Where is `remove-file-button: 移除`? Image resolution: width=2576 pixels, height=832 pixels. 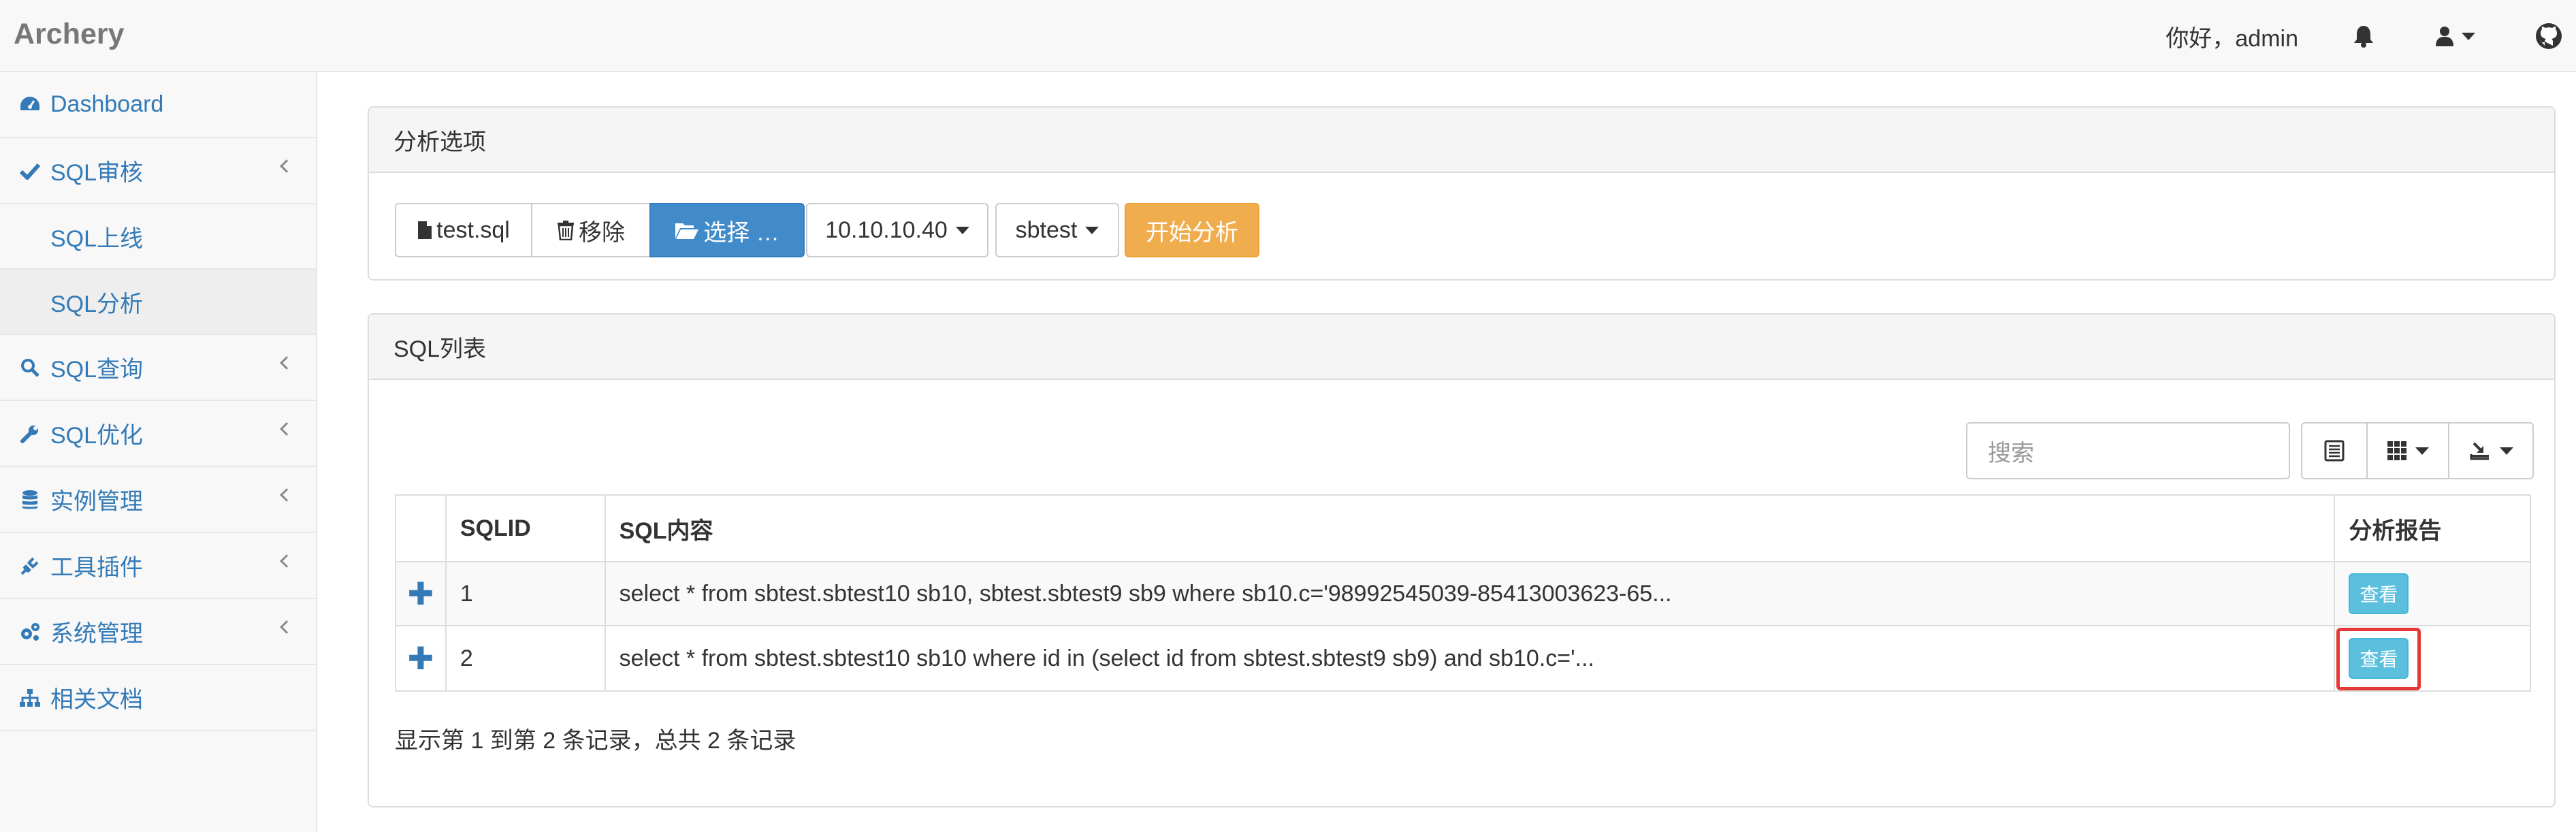 remove-file-button: 移除 is located at coordinates (591, 230).